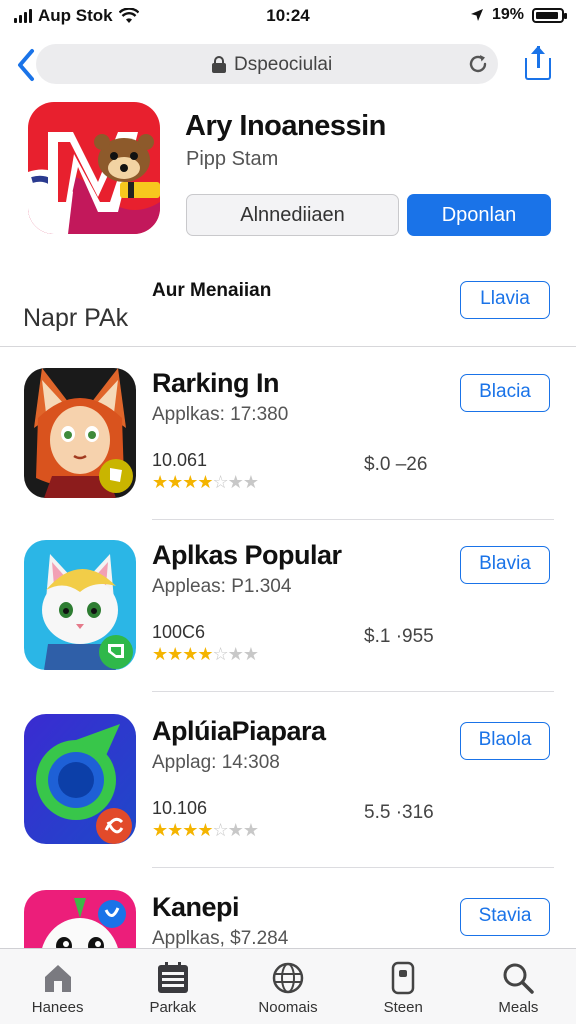  I want to click on app-name: AplúiaPiapara, so click(239, 731).